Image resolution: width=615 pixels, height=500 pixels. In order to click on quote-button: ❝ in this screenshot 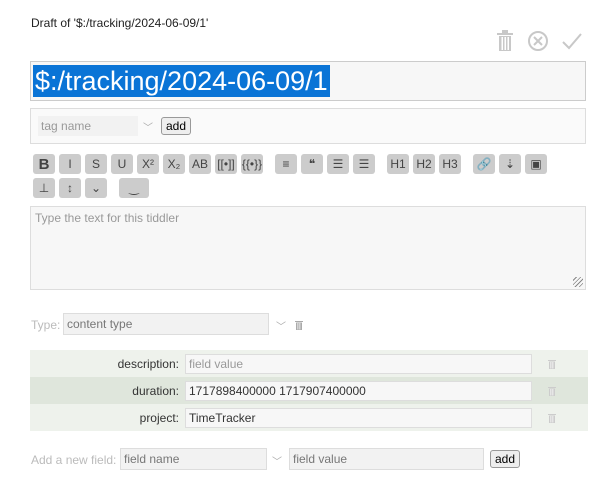, I will do `click(312, 164)`.